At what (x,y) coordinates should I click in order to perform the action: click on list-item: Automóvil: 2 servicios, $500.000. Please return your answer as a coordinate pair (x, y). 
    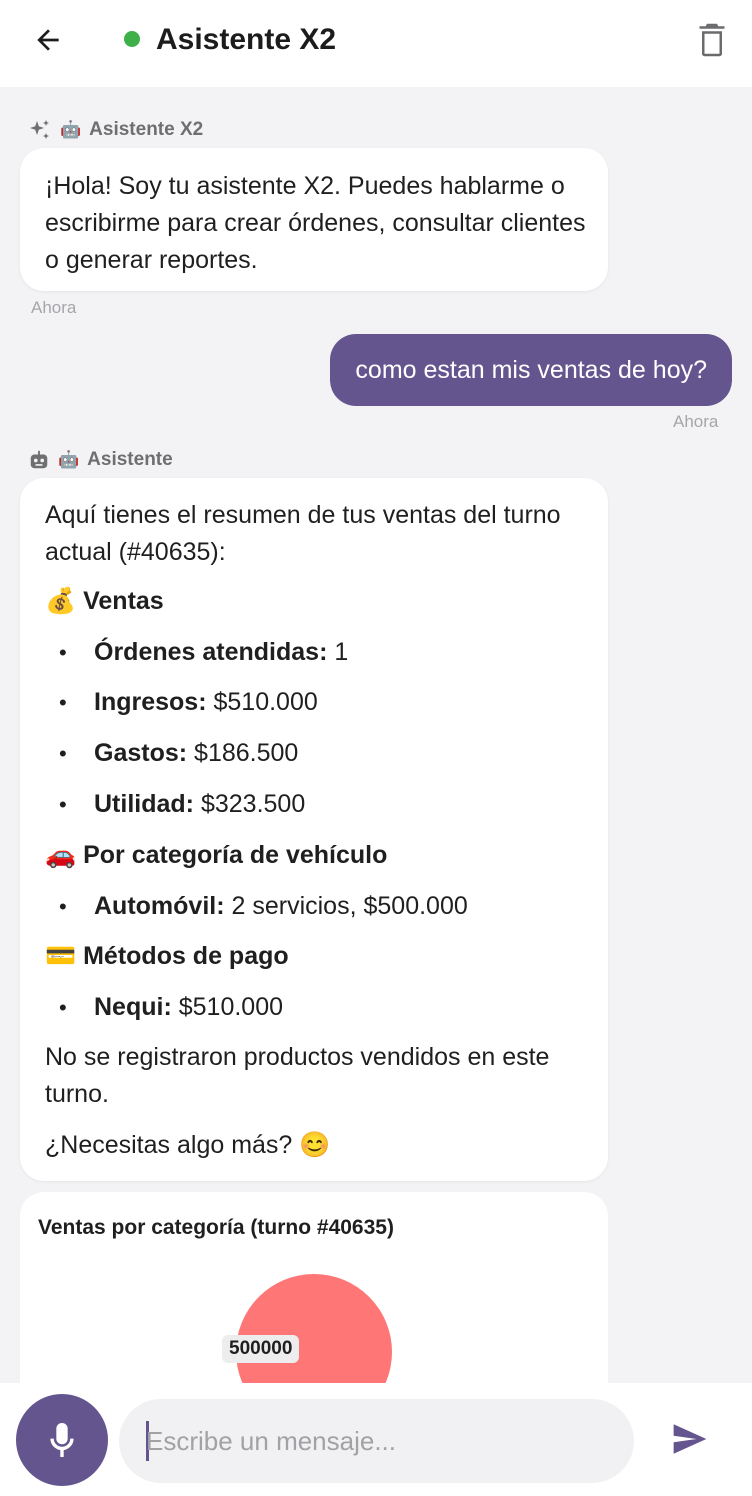
    Looking at the image, I should click on (281, 906).